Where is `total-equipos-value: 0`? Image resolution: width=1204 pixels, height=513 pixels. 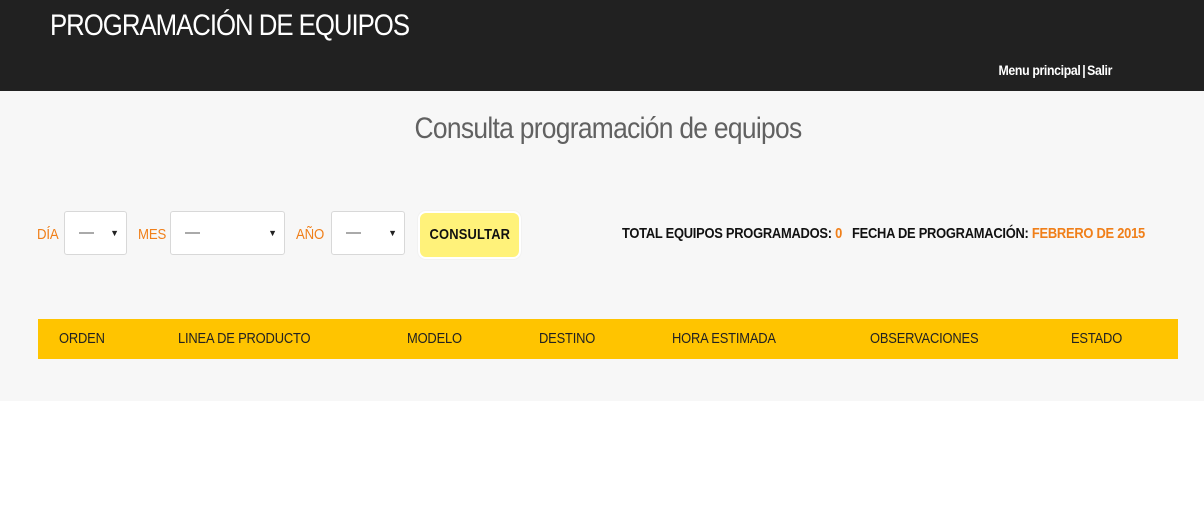
total-equipos-value: 0 is located at coordinates (838, 233).